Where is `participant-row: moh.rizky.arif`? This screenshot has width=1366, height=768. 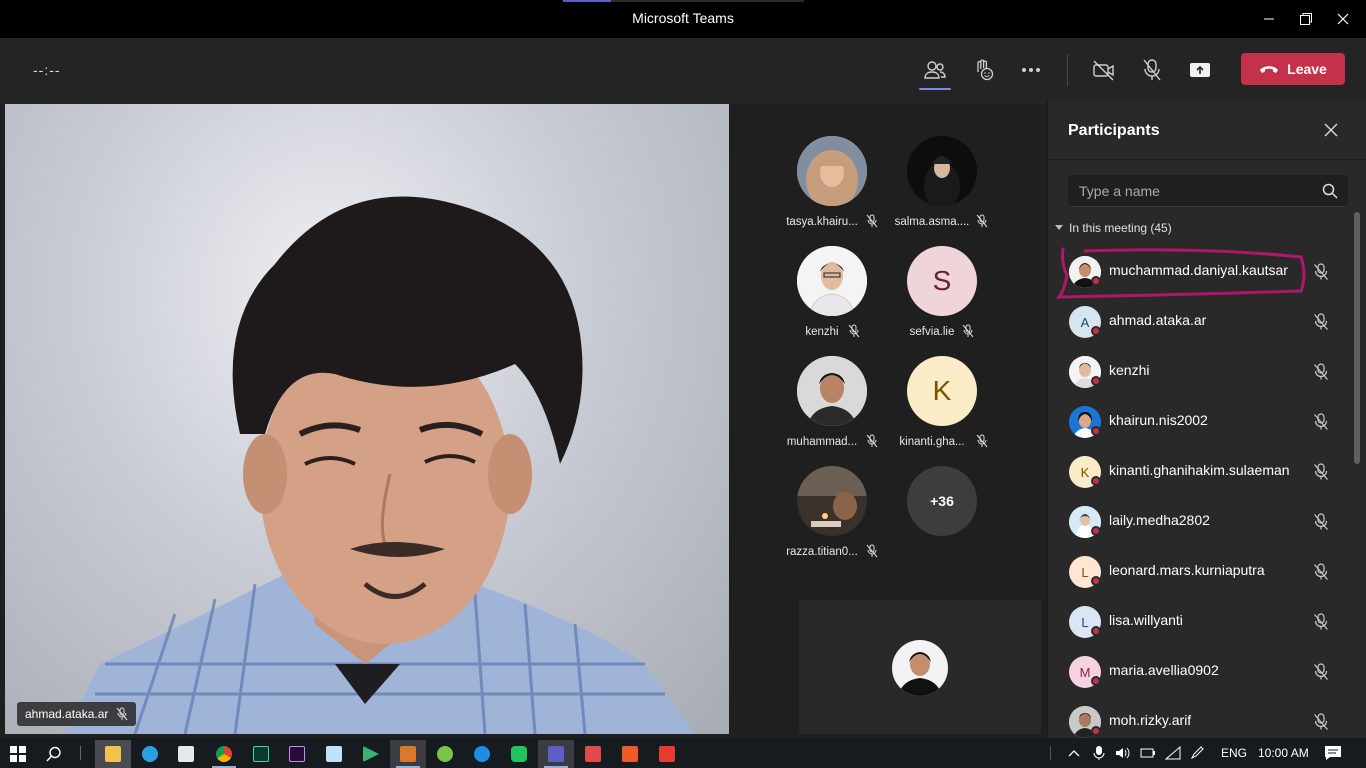 participant-row: moh.rizky.arif is located at coordinates (1200, 717).